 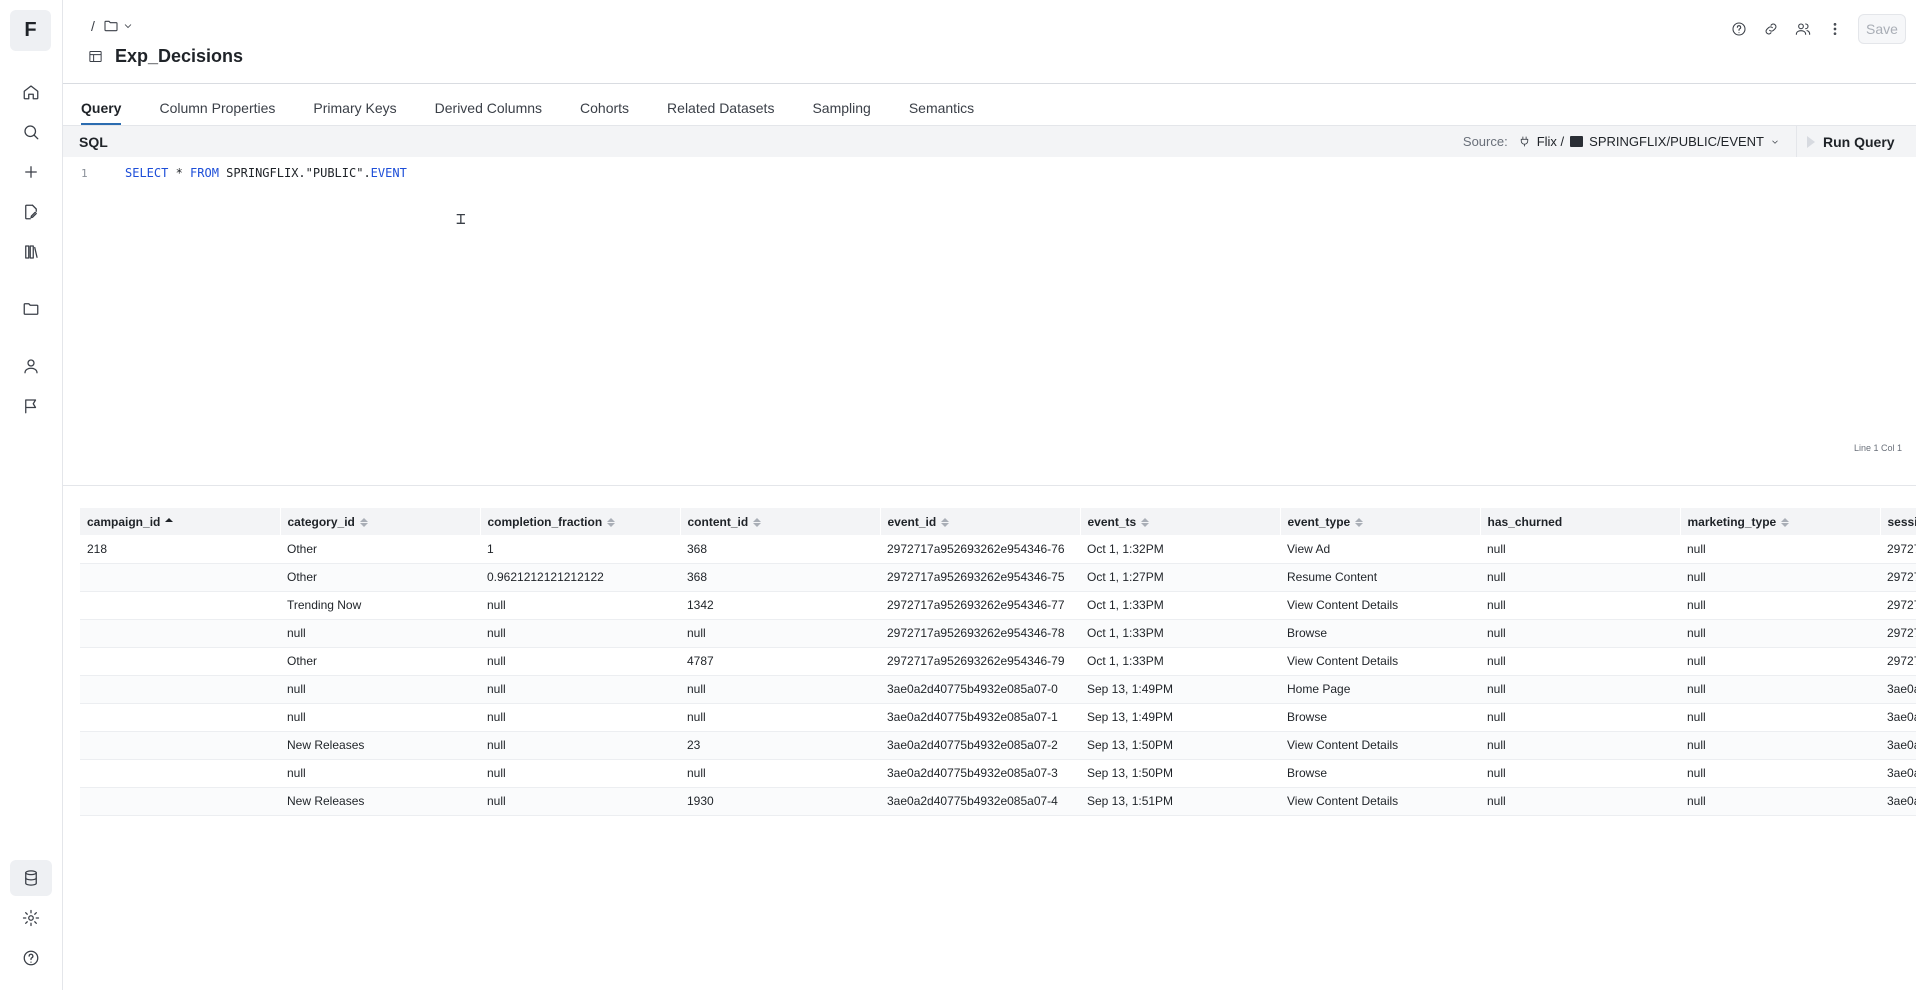 I want to click on user-icon, so click(x=31, y=366).